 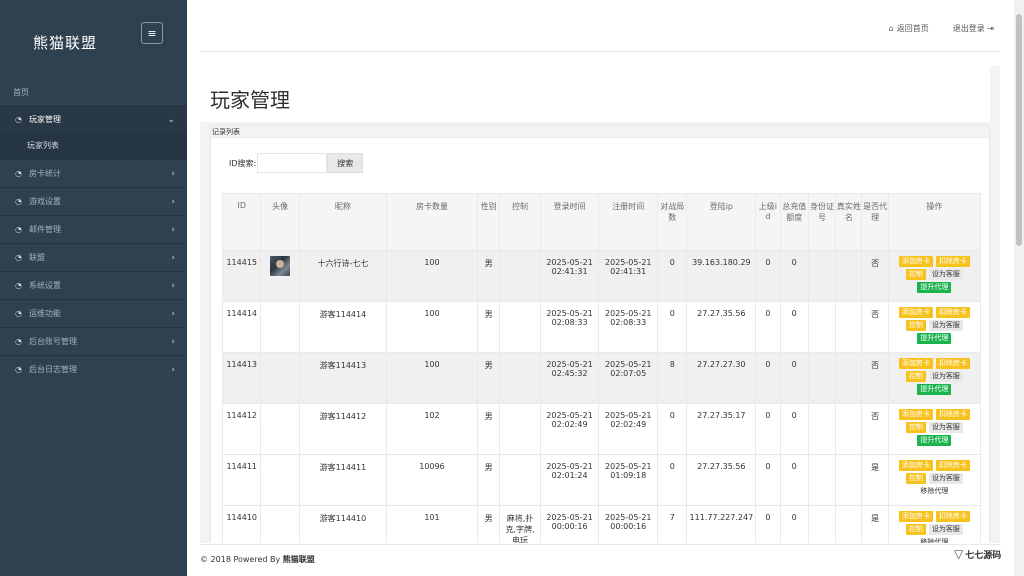 What do you see at coordinates (93, 146) in the screenshot?
I see `sidebar-subitem-player-list: 玩家列表` at bounding box center [93, 146].